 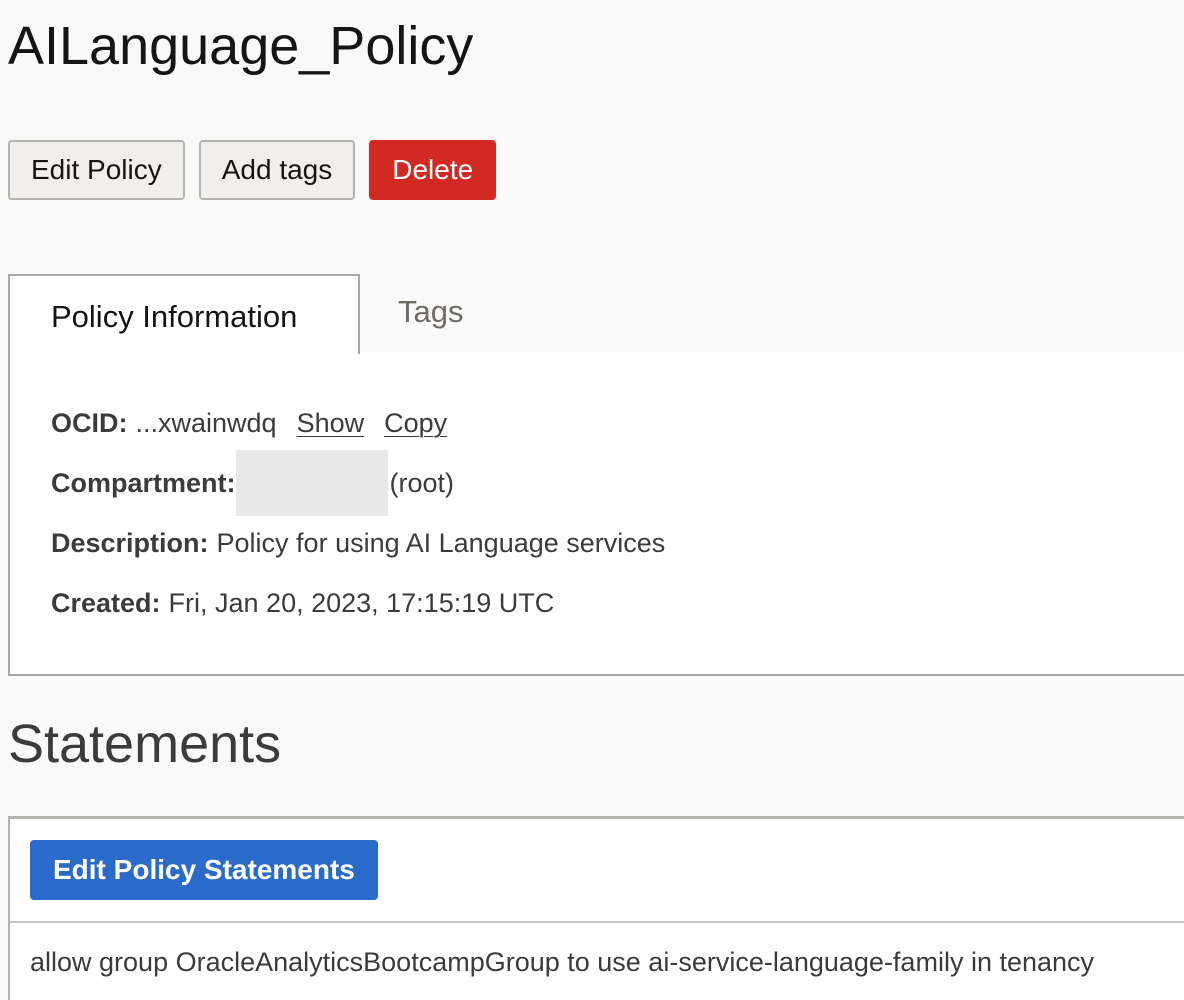 What do you see at coordinates (430, 312) in the screenshot?
I see `tab-tags: Tags` at bounding box center [430, 312].